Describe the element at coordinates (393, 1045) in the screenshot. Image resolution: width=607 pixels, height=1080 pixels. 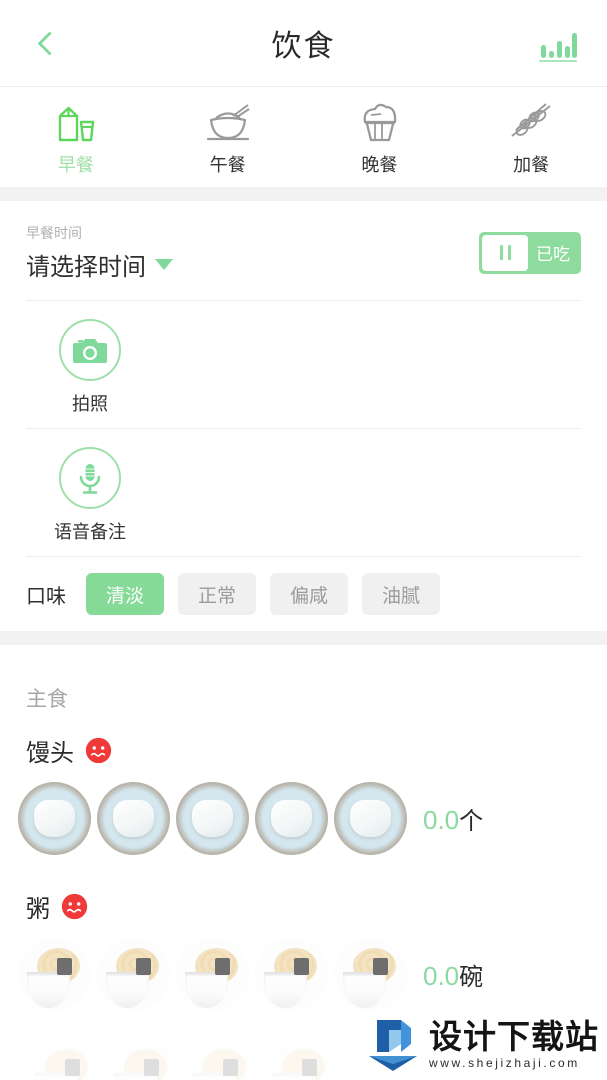
I see `download-site-logo-icon` at that location.